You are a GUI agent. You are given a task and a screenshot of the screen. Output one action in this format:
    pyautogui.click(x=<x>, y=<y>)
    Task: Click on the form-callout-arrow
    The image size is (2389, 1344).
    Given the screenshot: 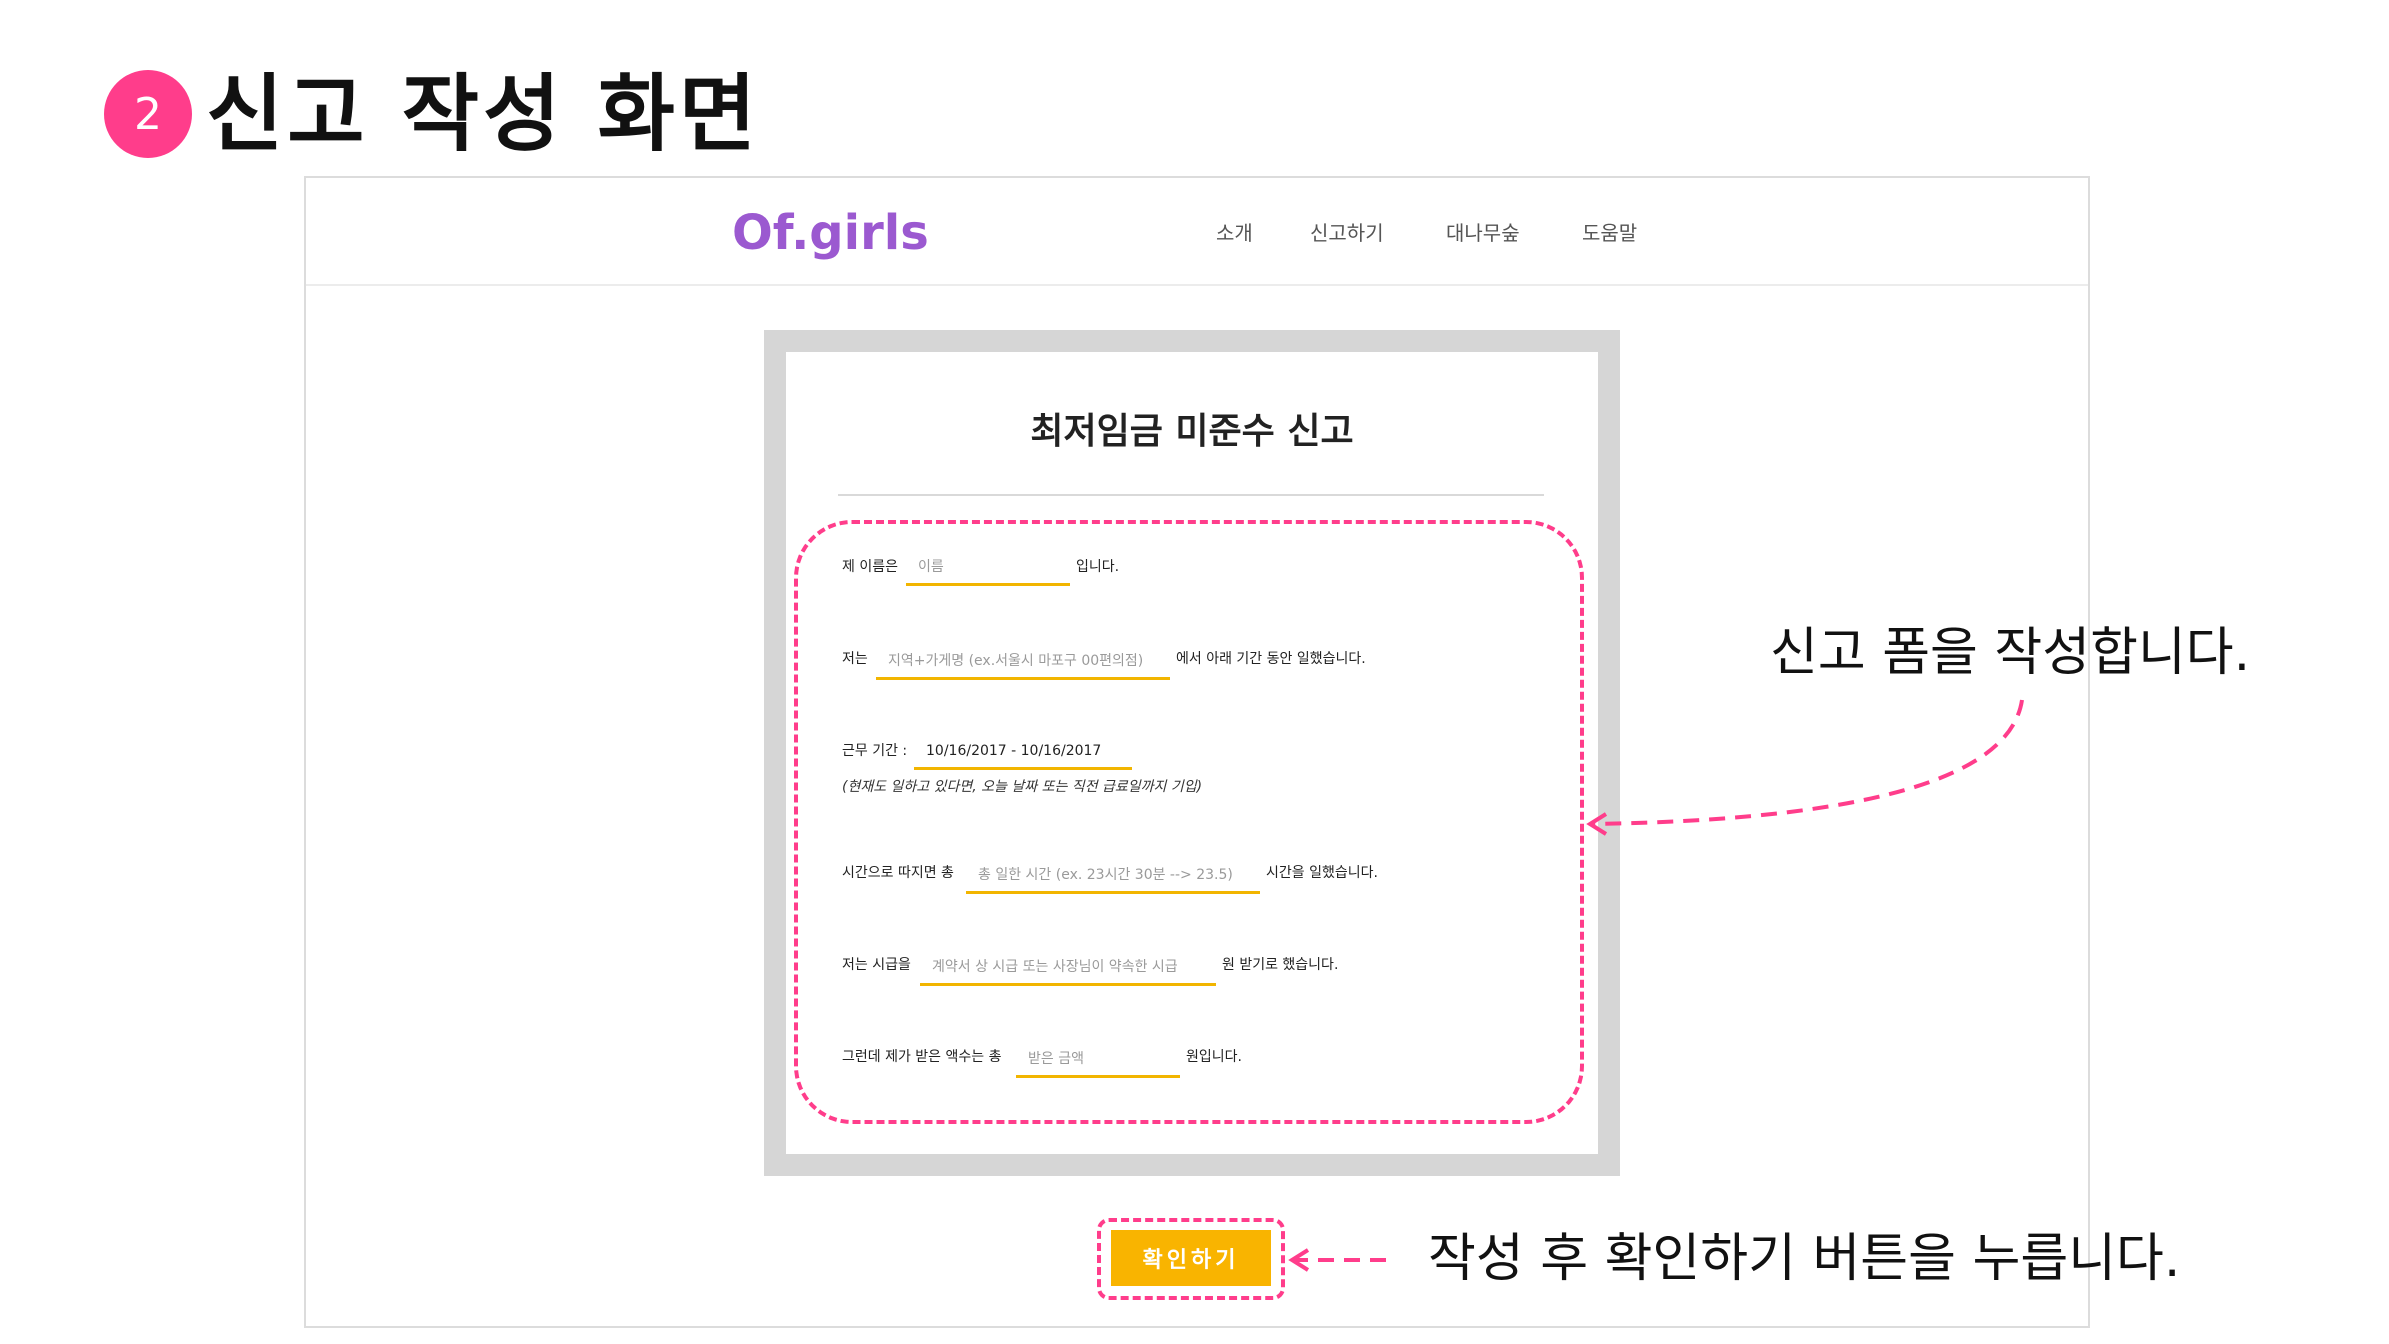 What is the action you would take?
    pyautogui.click(x=1807, y=762)
    